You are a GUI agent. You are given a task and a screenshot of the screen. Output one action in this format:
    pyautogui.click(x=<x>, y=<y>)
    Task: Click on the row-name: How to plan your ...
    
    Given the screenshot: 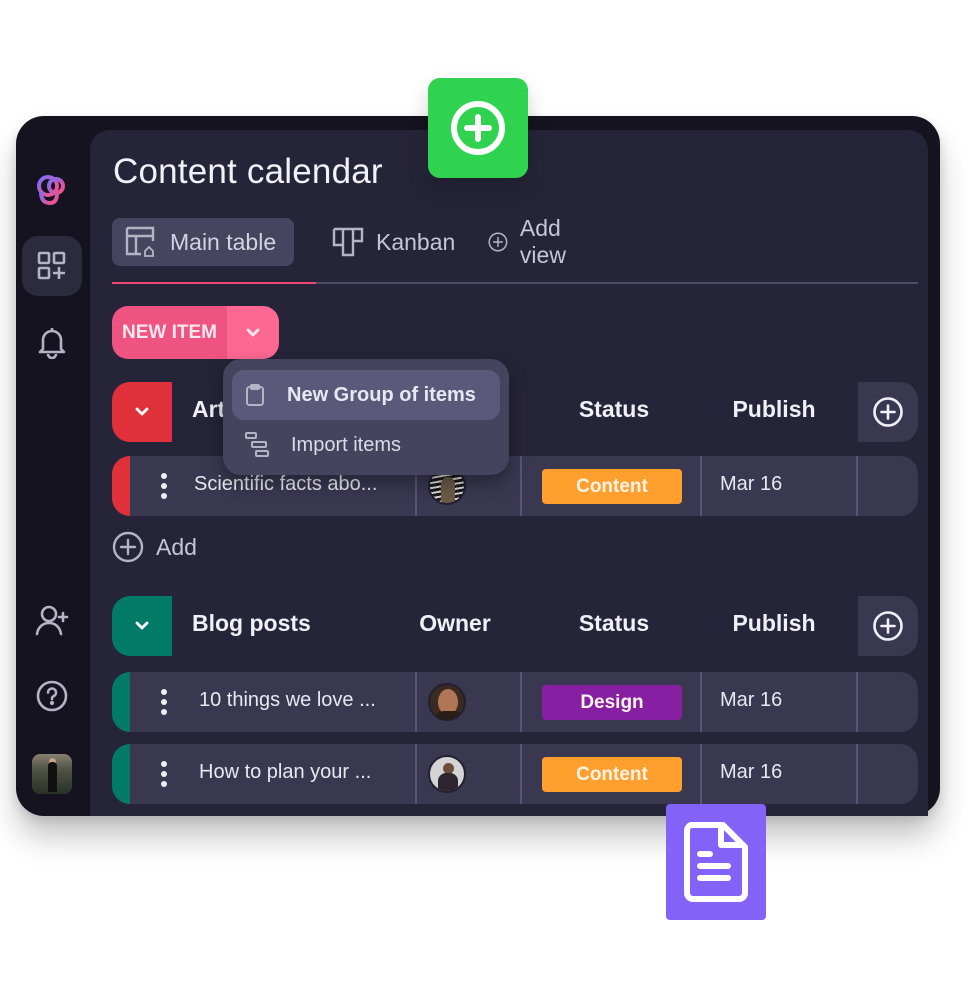 What is the action you would take?
    pyautogui.click(x=285, y=772)
    